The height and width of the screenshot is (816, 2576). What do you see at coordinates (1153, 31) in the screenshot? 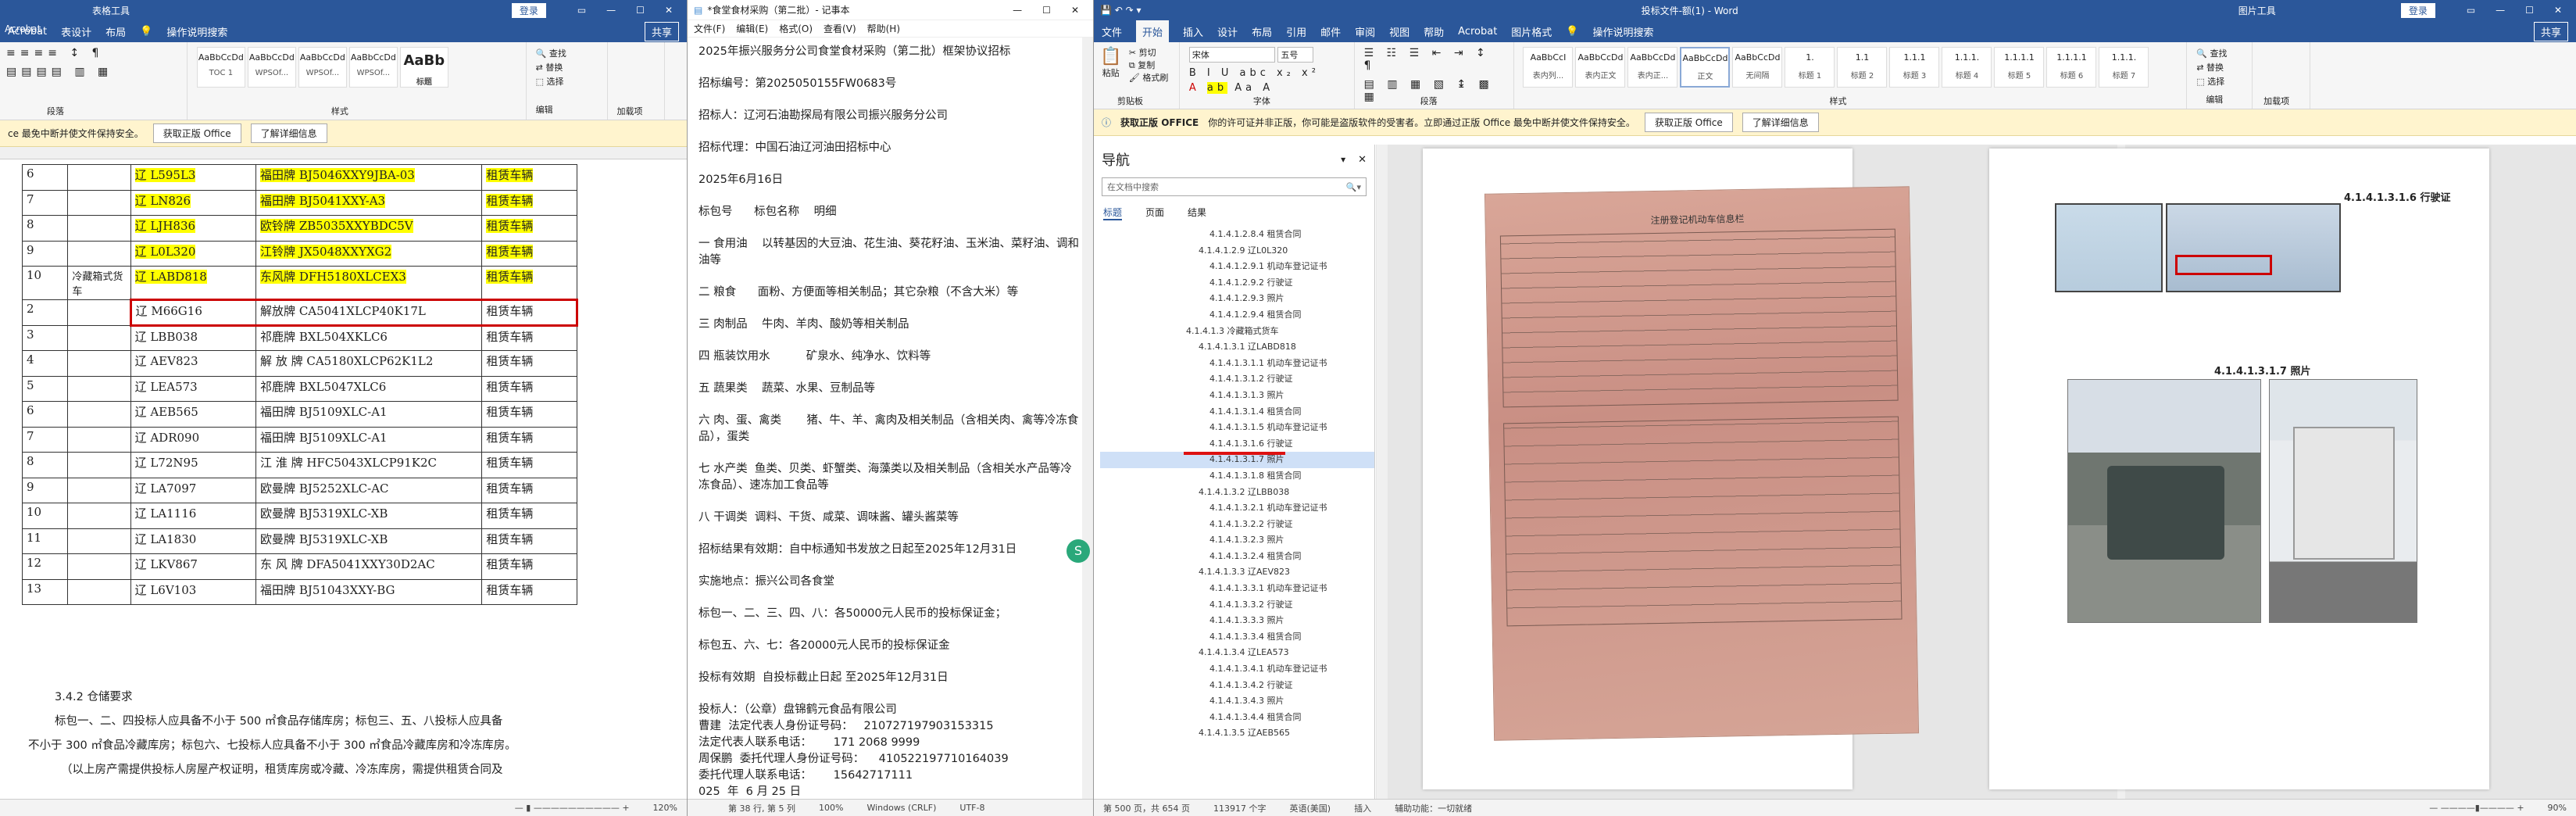
I see `tab-1: 开始` at bounding box center [1153, 31].